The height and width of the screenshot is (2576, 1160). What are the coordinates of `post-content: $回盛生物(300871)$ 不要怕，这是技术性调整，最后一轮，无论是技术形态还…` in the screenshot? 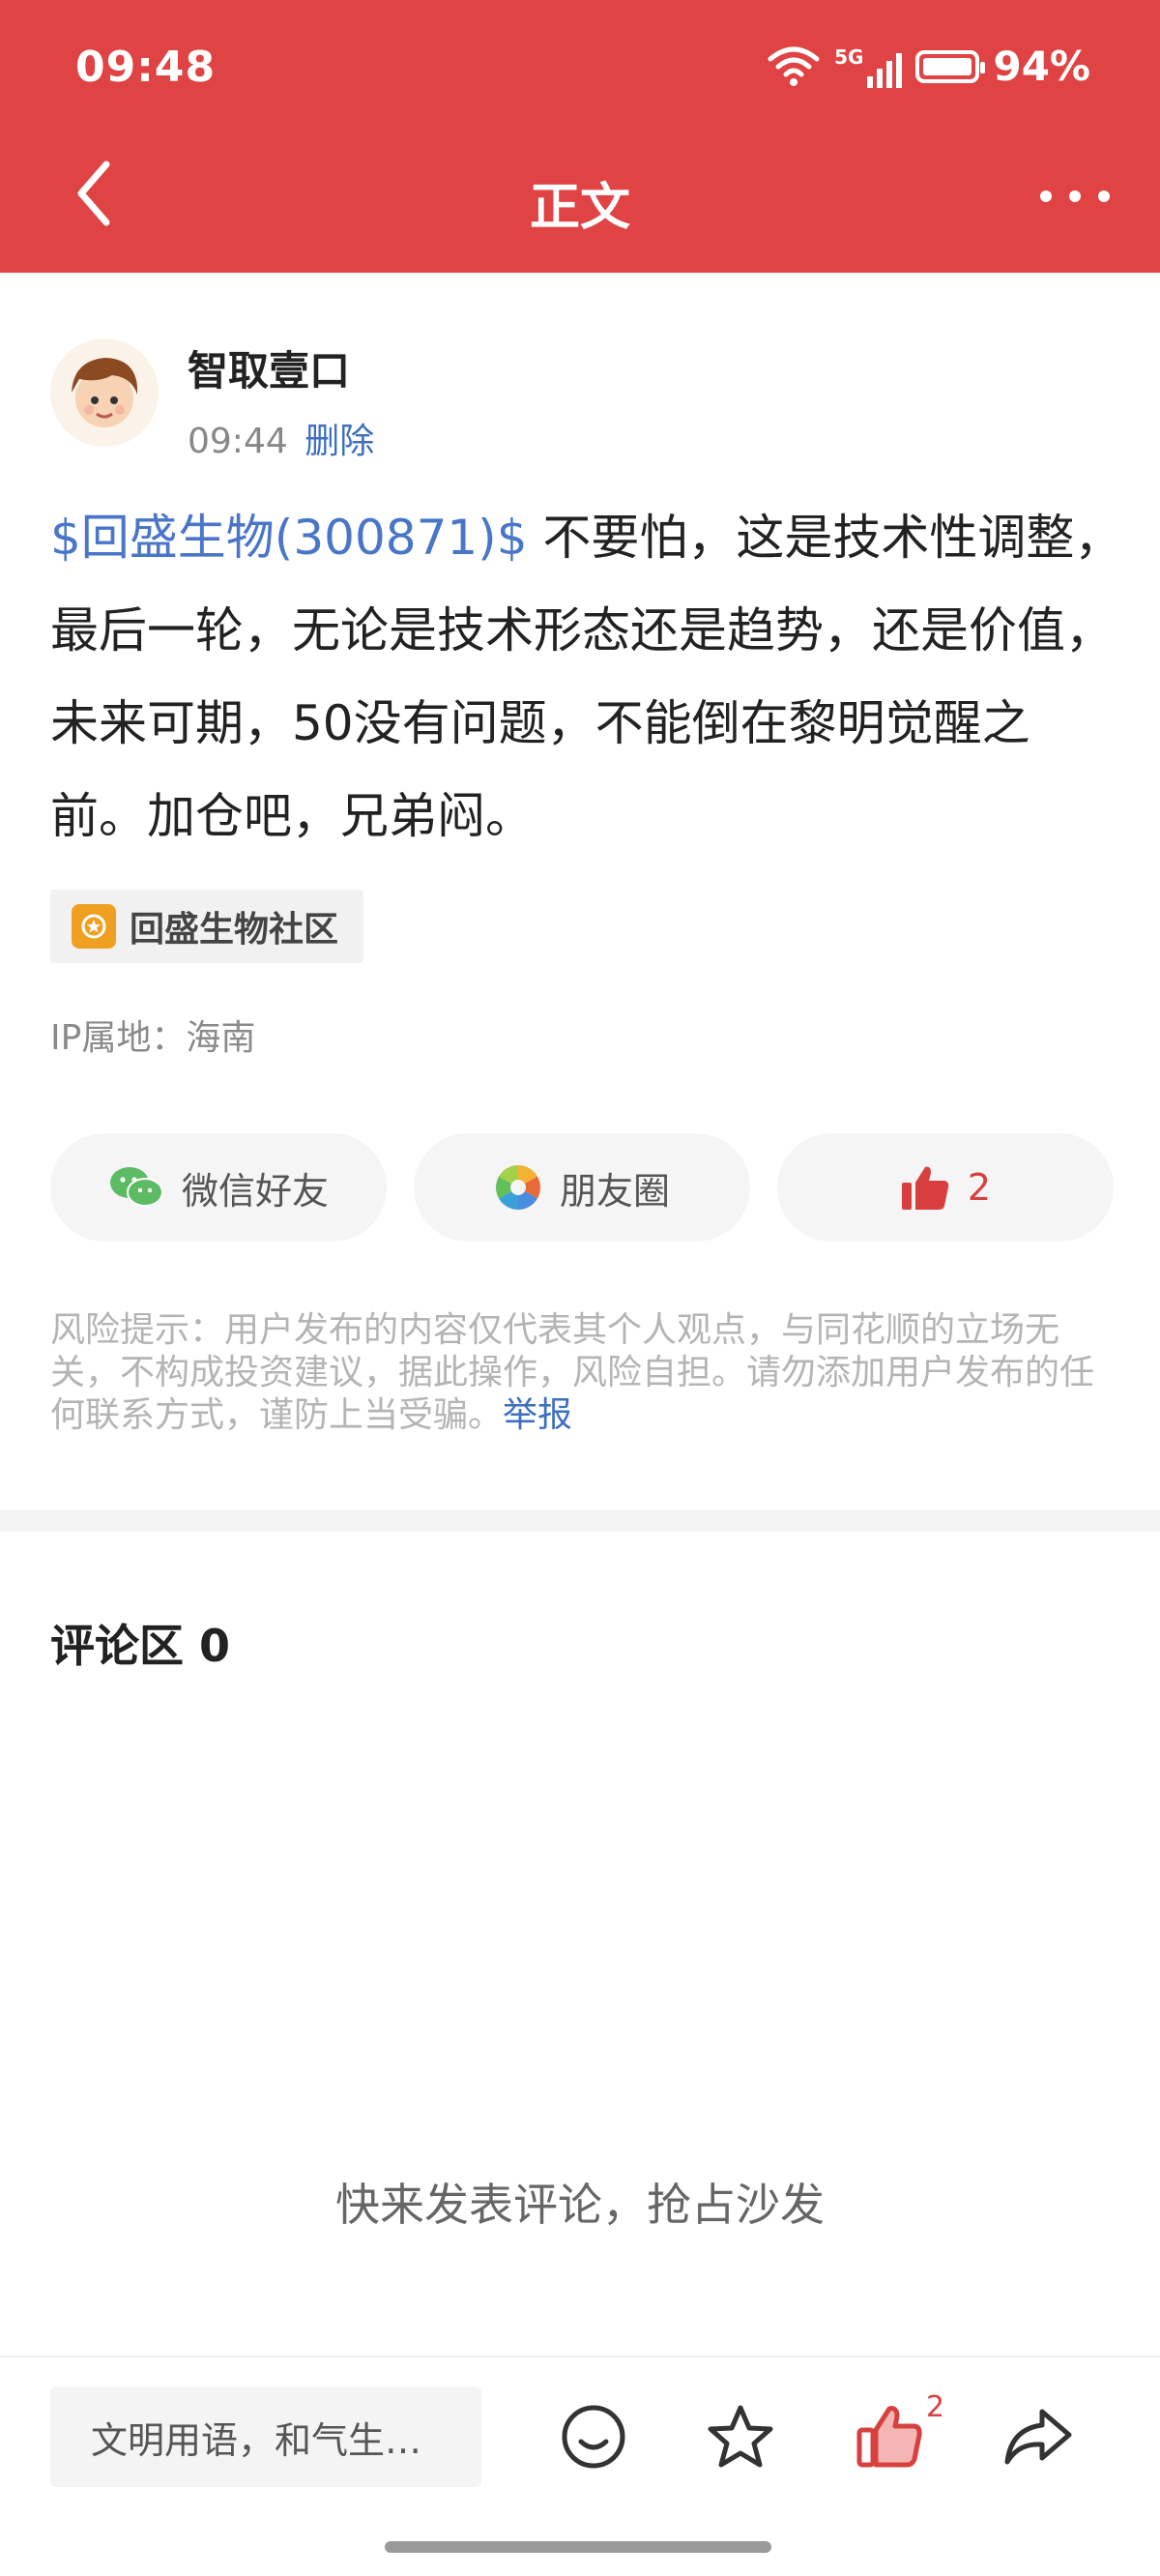 It's located at (586, 677).